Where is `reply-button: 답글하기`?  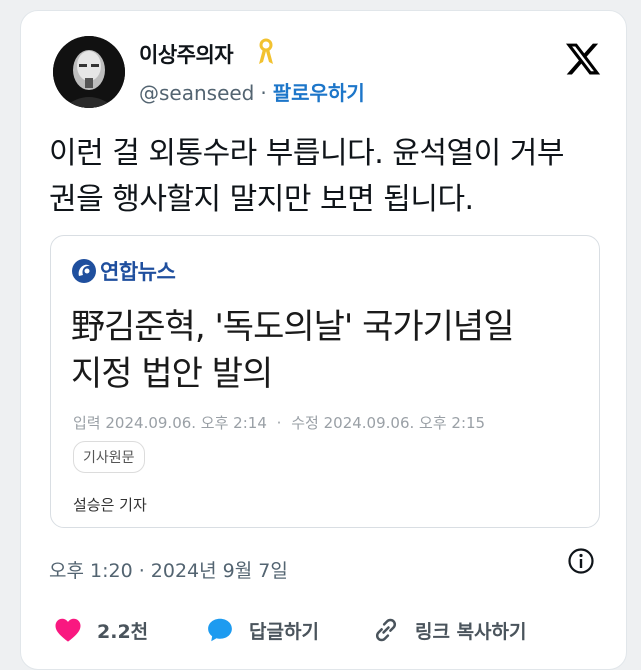 reply-button: 답글하기 is located at coordinates (262, 630).